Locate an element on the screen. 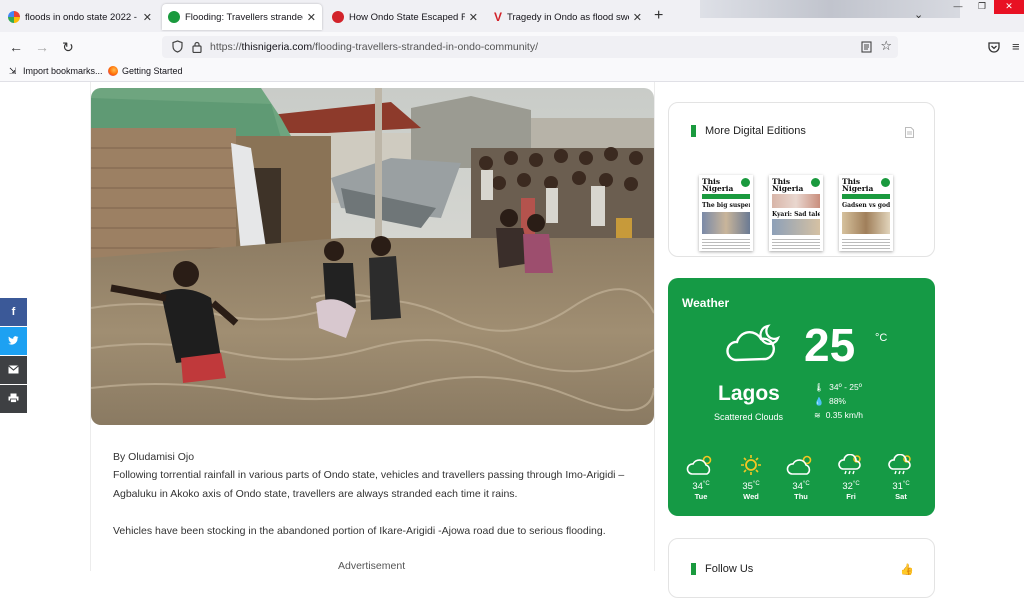 The image size is (1024, 598). bookmarks-toolbar: ⇲ Import bookmarks... Getting Started is located at coordinates (512, 72).